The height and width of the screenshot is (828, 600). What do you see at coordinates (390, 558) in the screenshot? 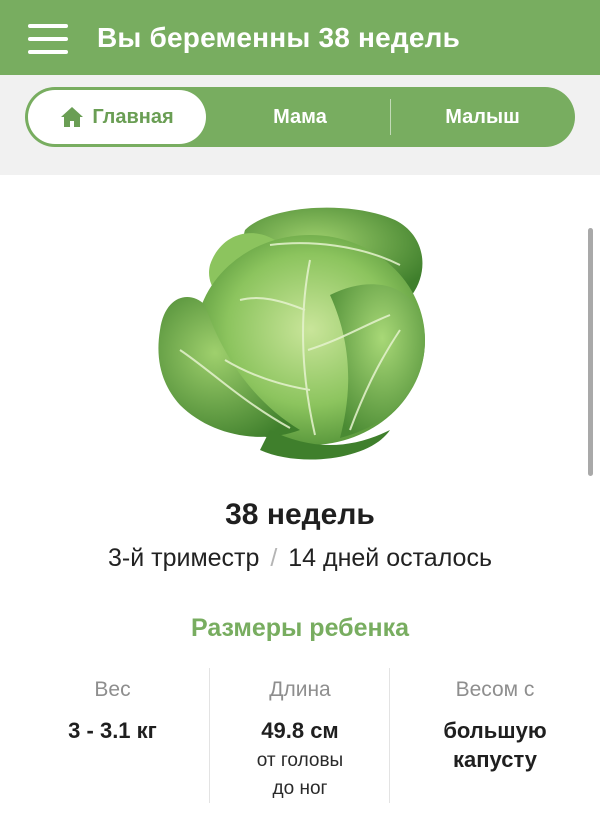
I see `days-left-text: 14 дней осталось` at bounding box center [390, 558].